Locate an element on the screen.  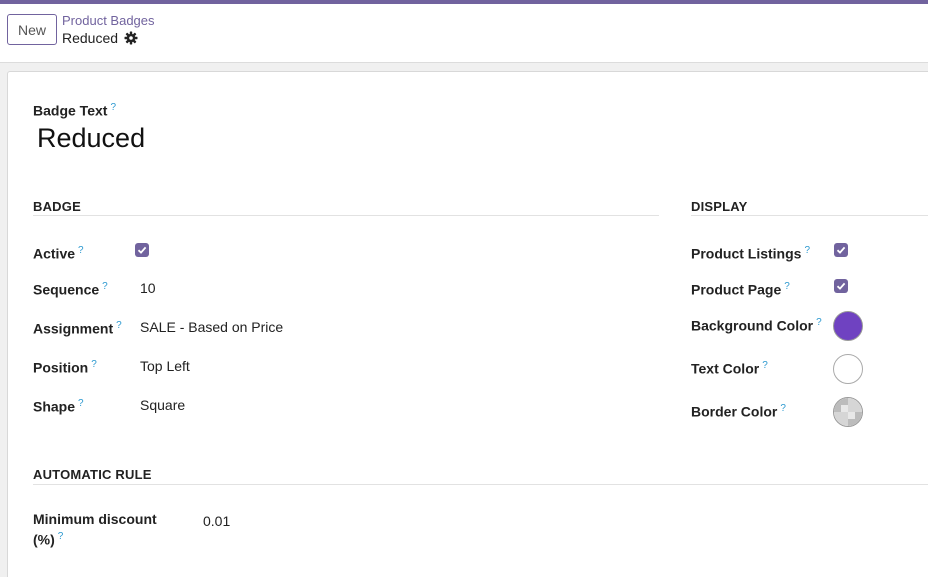
badge-text-label: Badge Text? is located at coordinates (74, 109).